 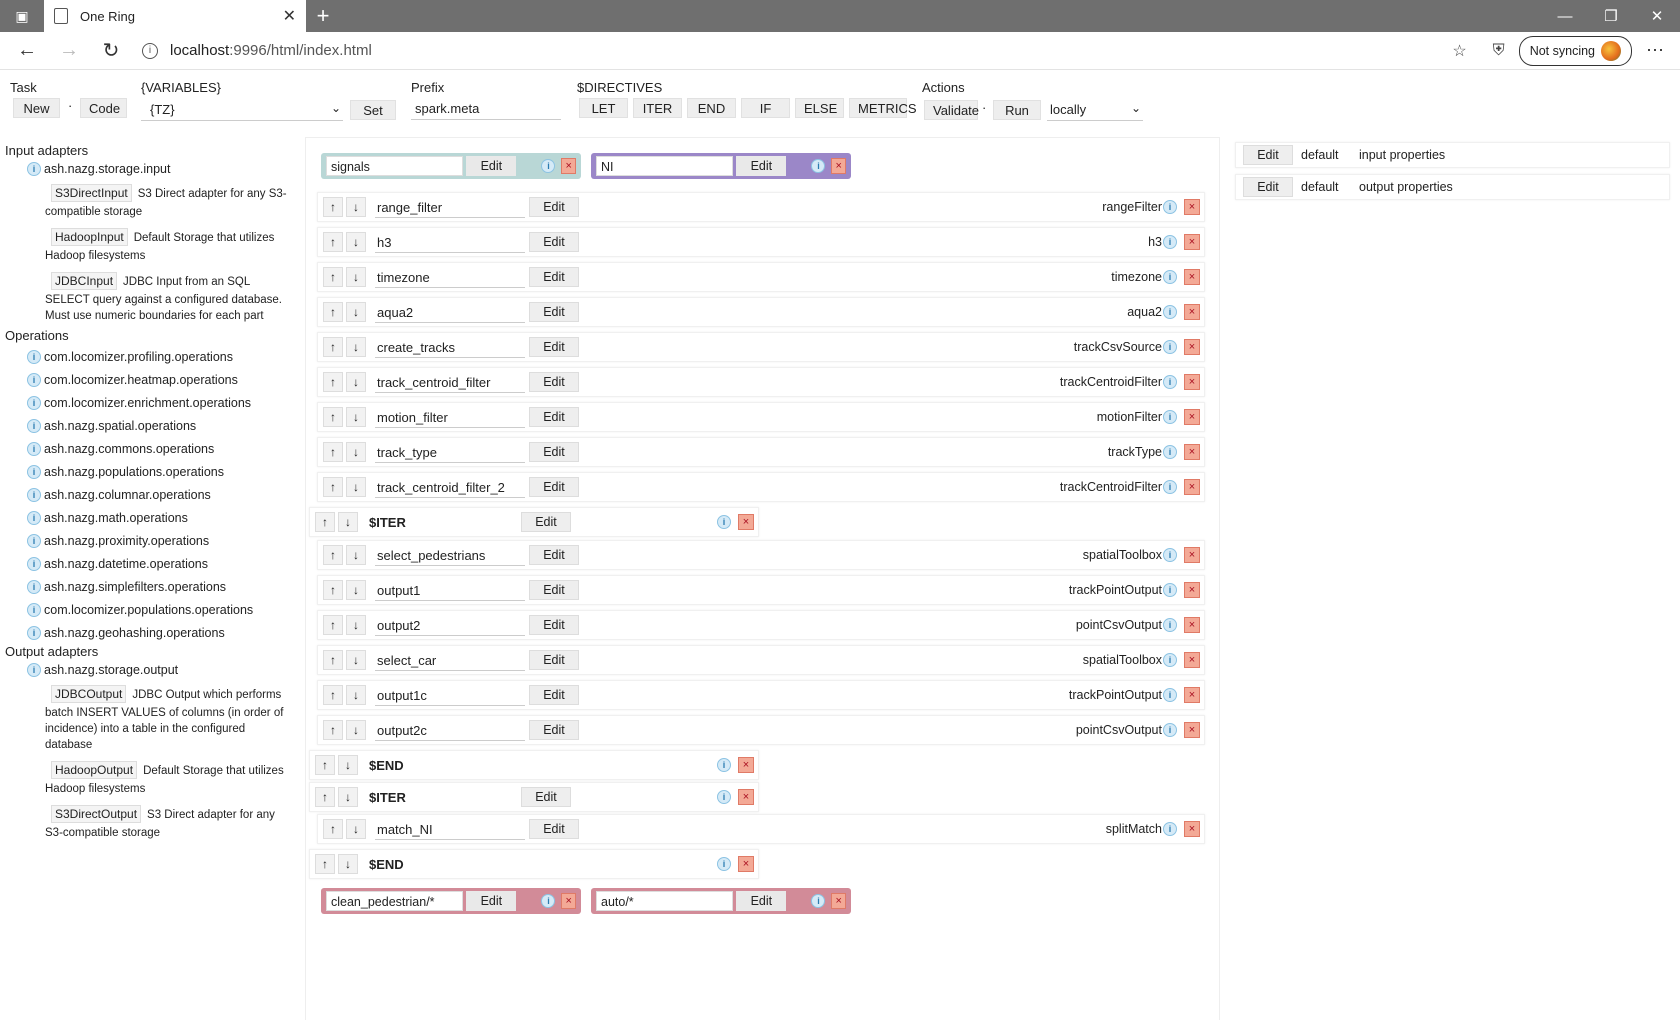 I want to click on back-icon: ←, so click(x=27, y=50).